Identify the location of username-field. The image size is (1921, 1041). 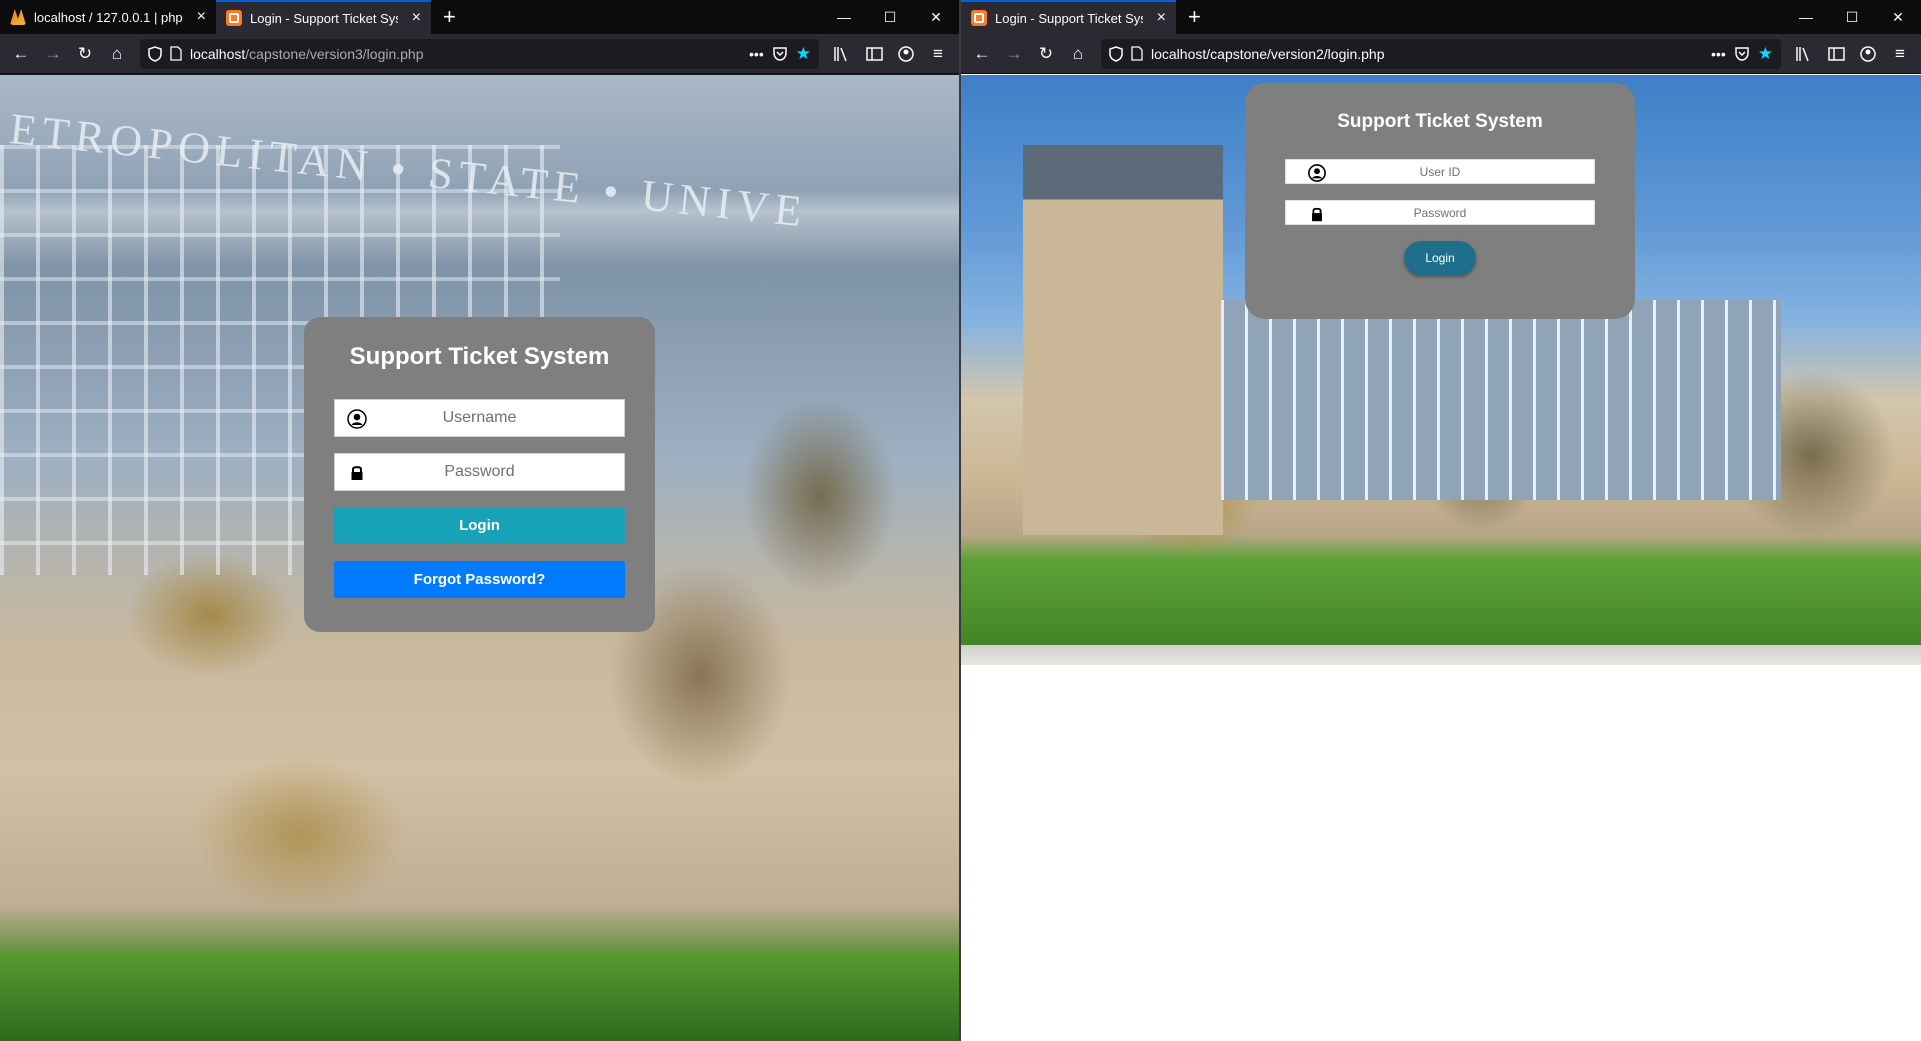
(479, 418).